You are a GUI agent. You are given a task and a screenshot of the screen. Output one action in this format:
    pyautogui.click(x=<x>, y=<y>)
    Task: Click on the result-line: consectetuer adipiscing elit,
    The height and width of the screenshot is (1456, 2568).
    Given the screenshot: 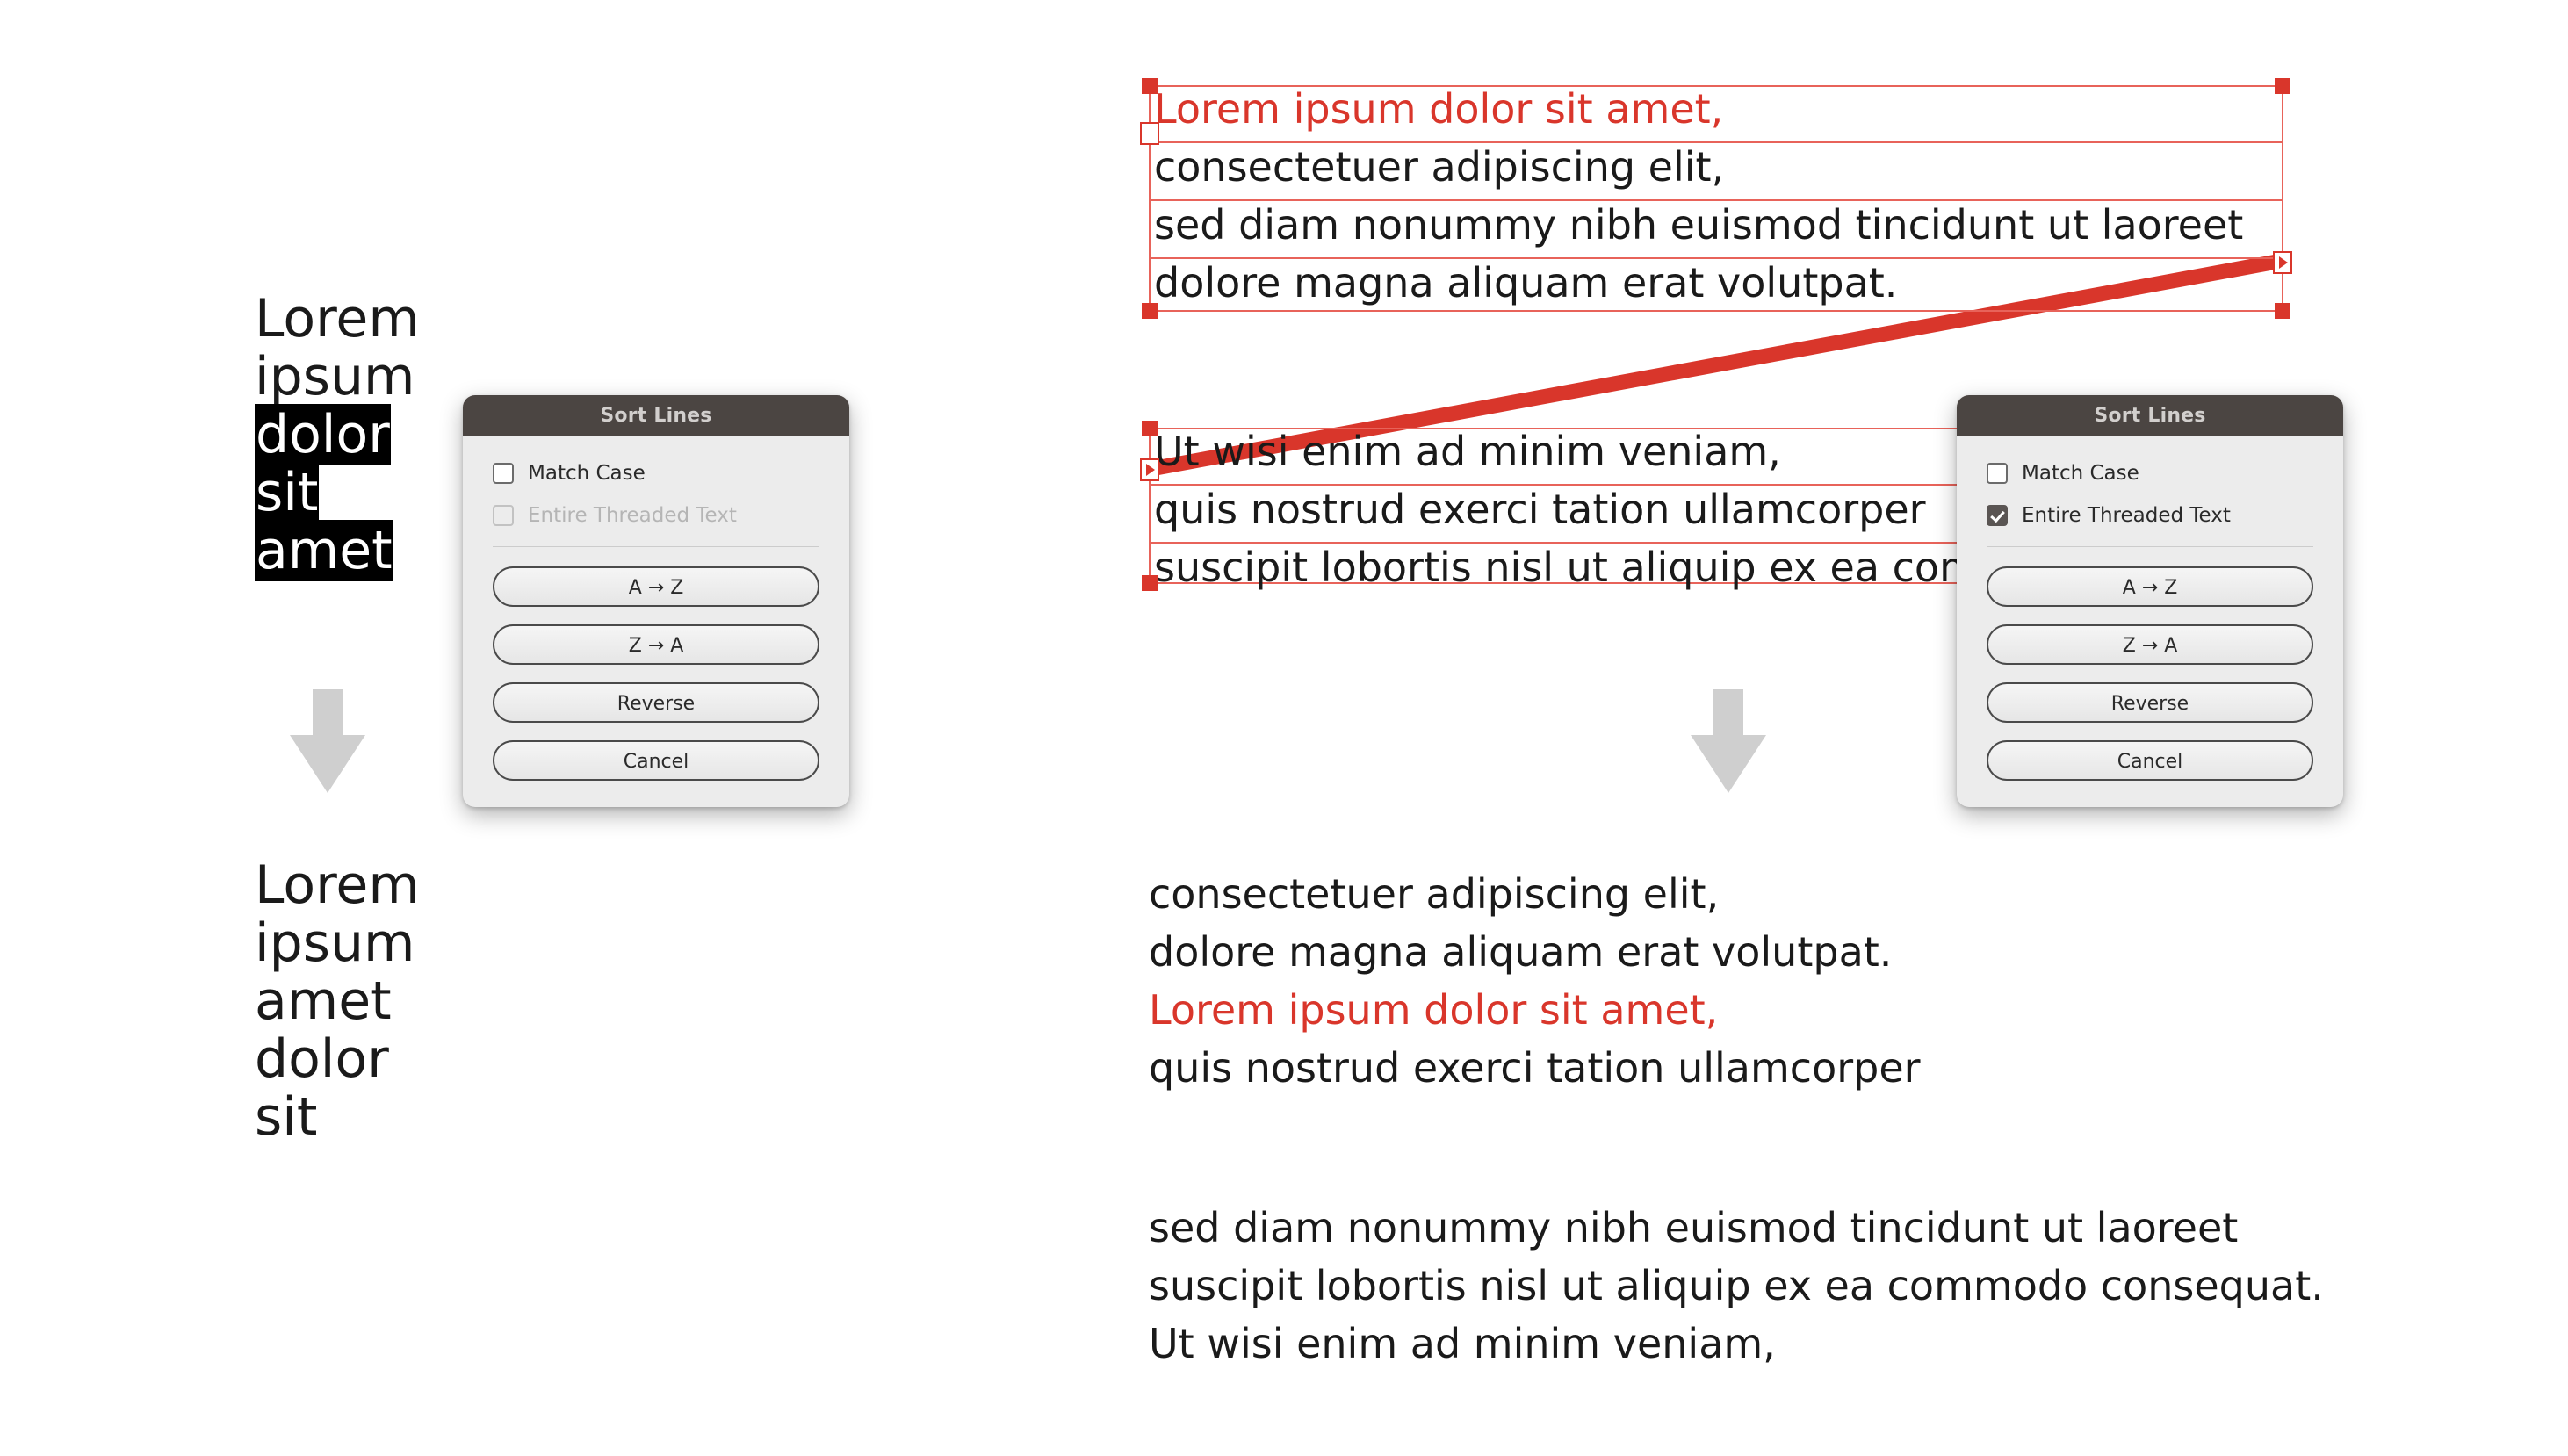 What is the action you would take?
    pyautogui.click(x=1434, y=894)
    